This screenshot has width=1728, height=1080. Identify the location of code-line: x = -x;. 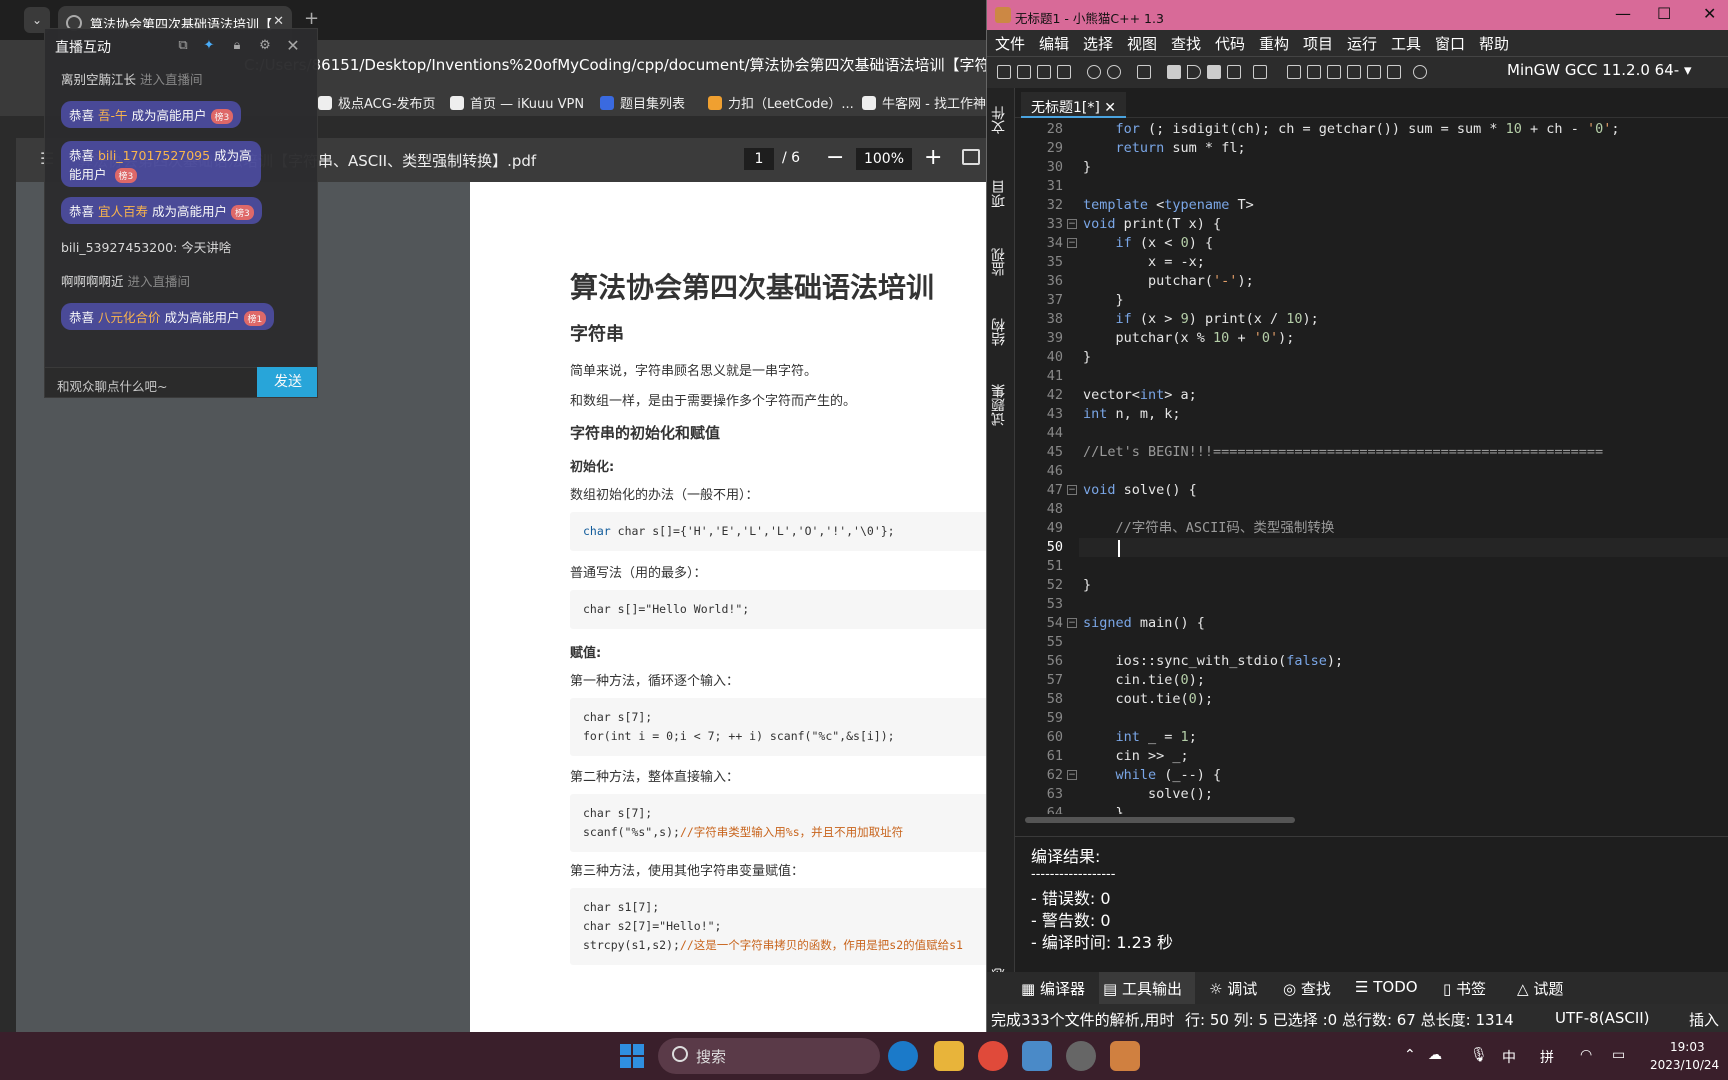
(1144, 262).